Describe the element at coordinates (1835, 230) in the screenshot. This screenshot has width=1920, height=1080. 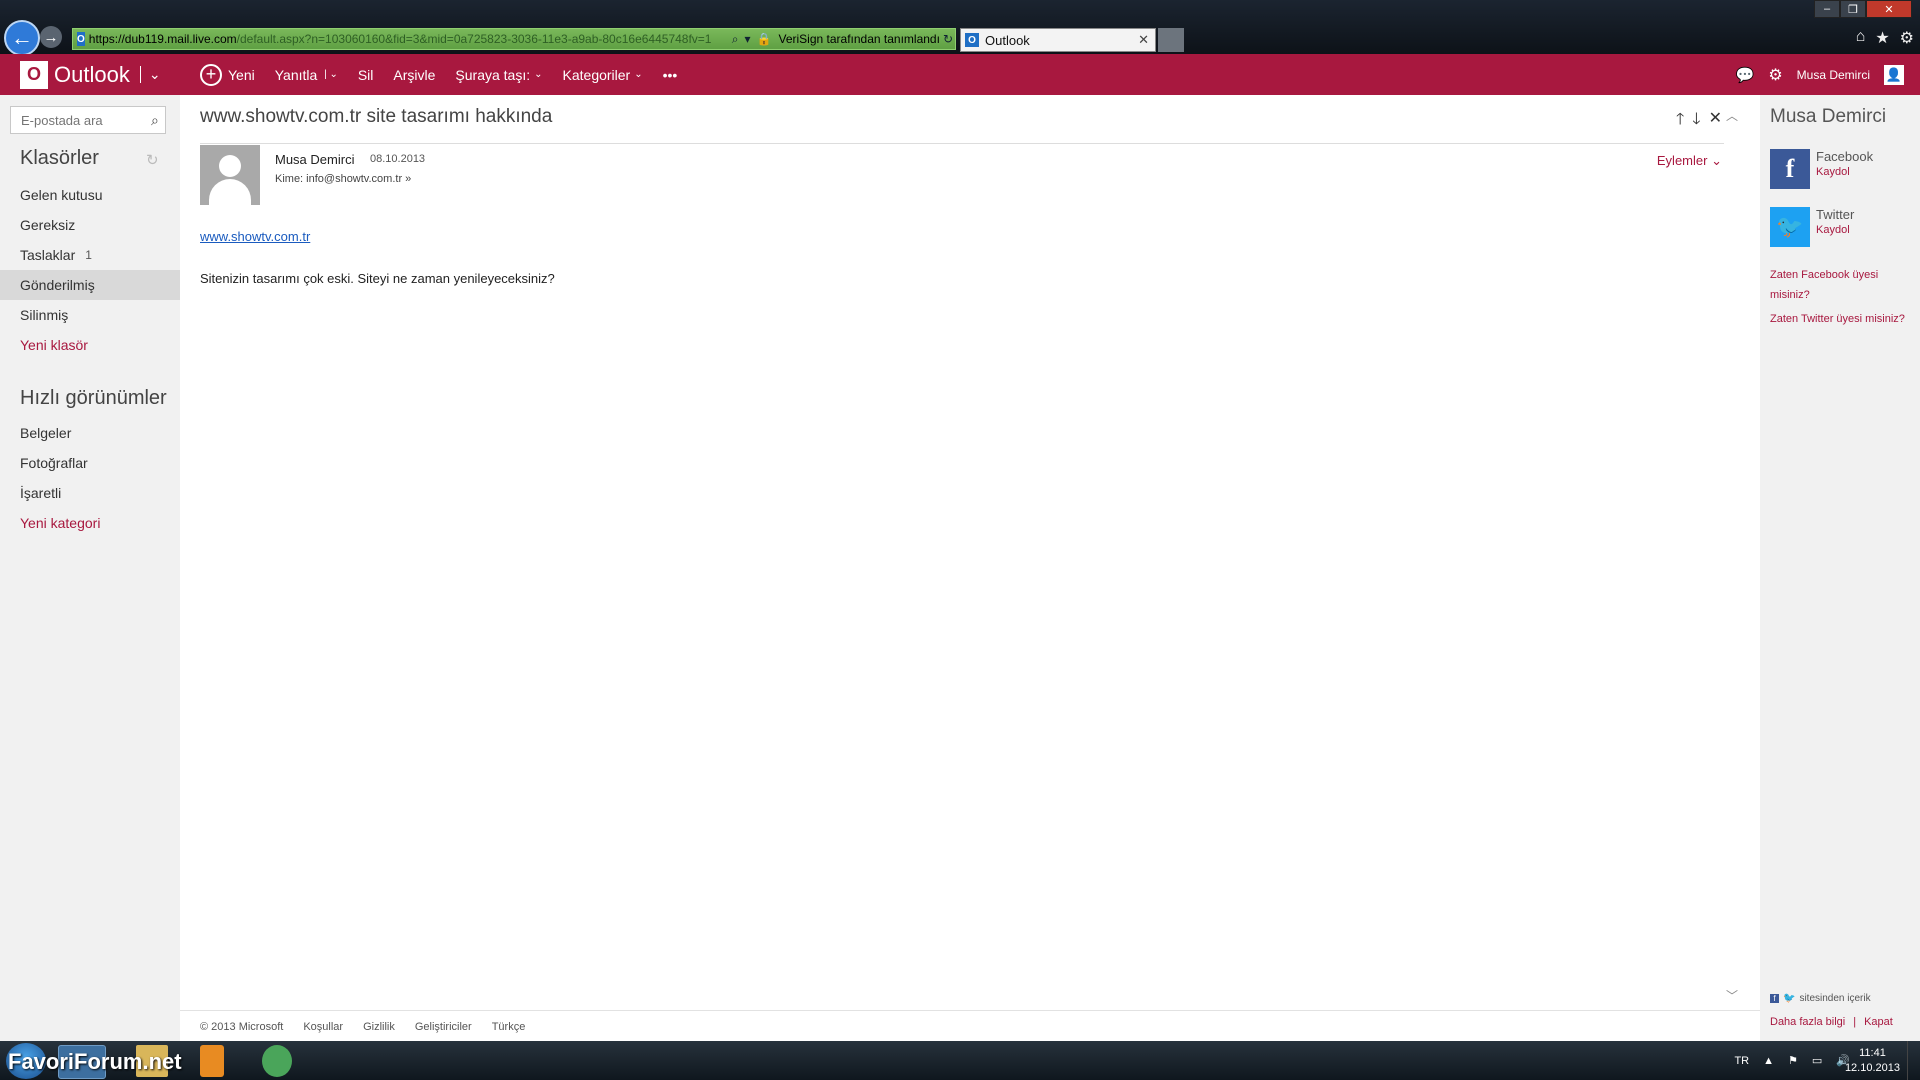
I see `twitter-signup-link: Kaydol` at that location.